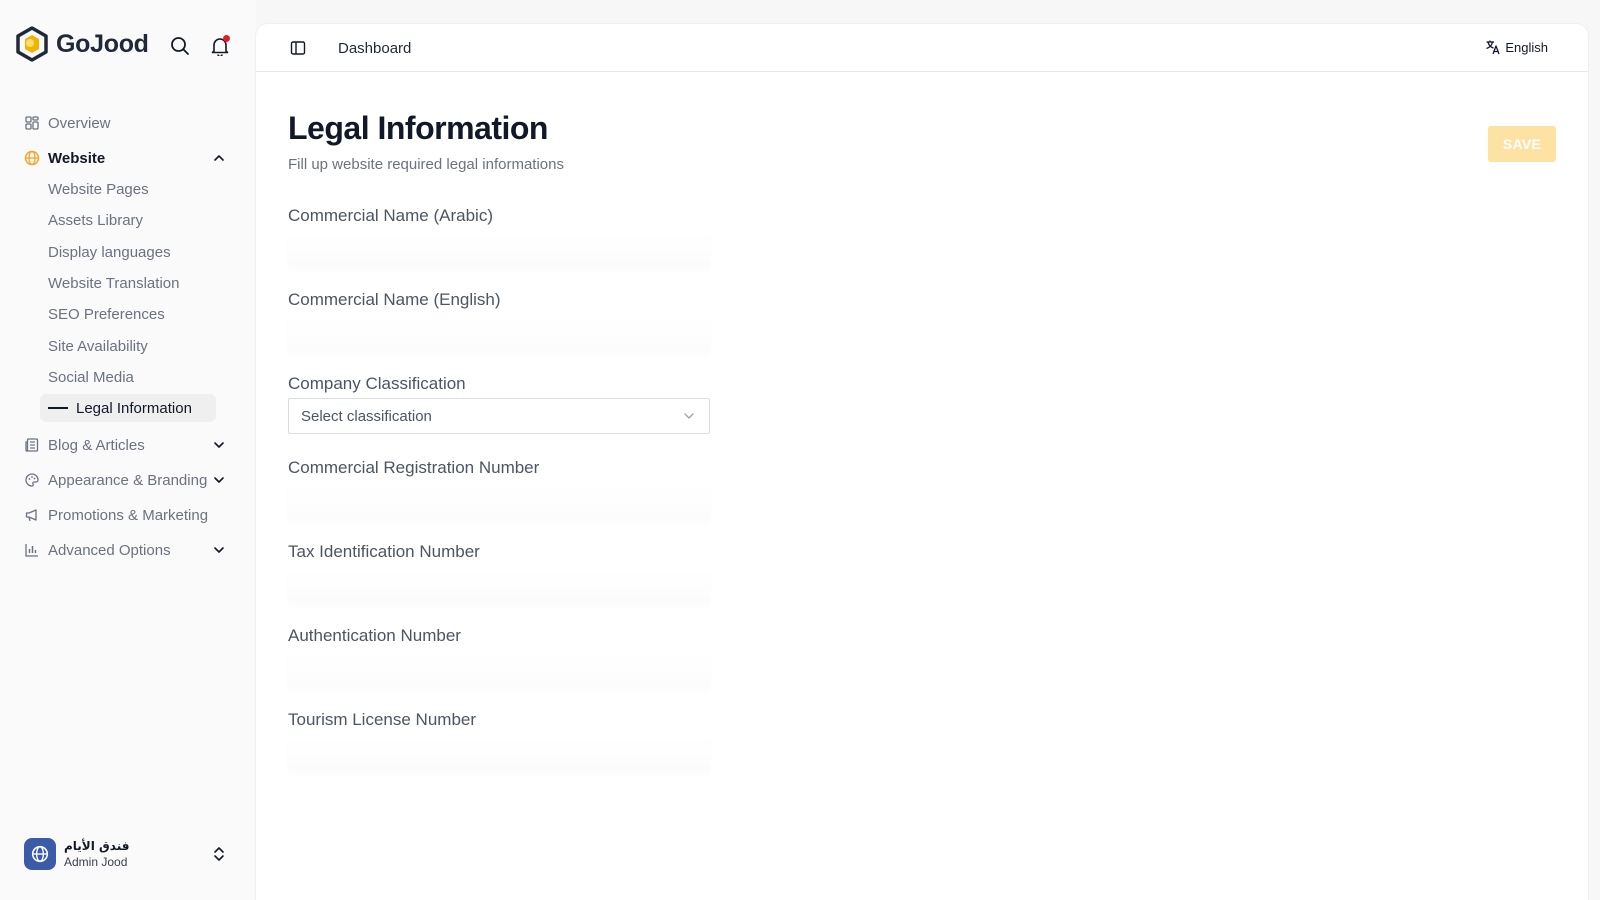 The height and width of the screenshot is (900, 1600). I want to click on sidebar-item-appearance-branding: Appearance & Branding, so click(127, 480).